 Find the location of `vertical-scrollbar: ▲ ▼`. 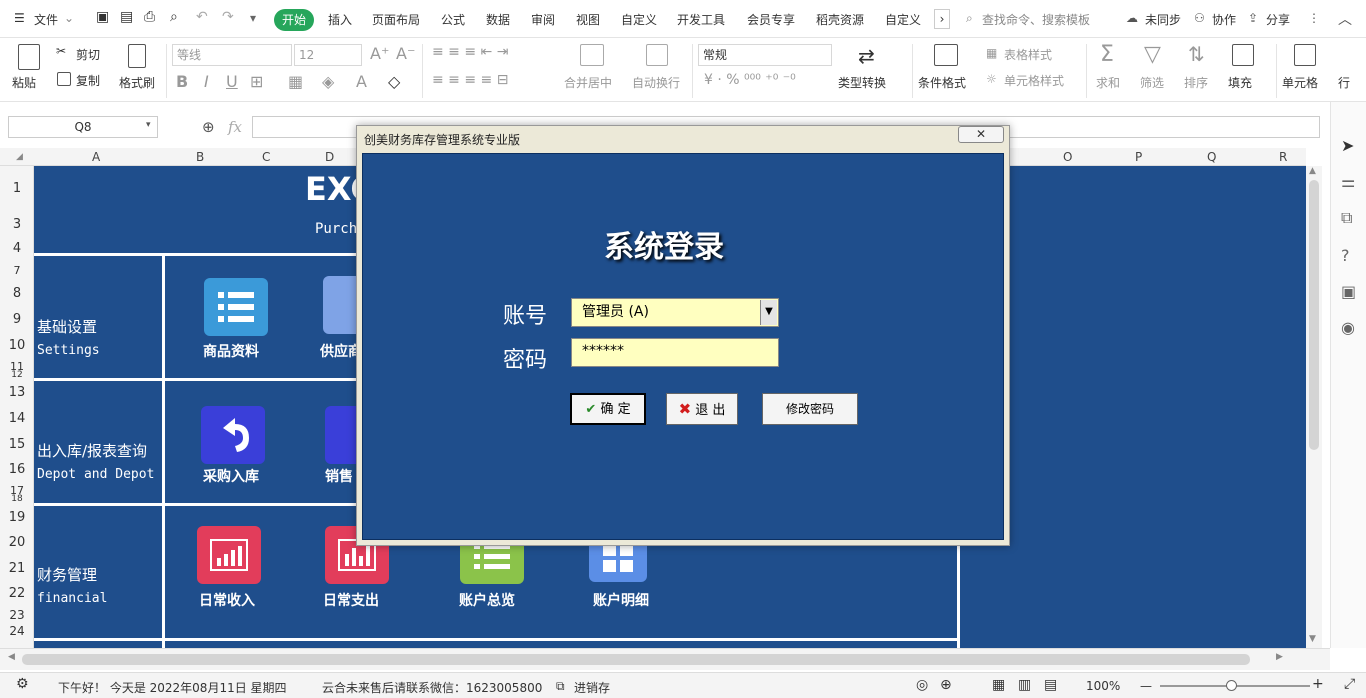

vertical-scrollbar: ▲ ▼ is located at coordinates (1314, 407).